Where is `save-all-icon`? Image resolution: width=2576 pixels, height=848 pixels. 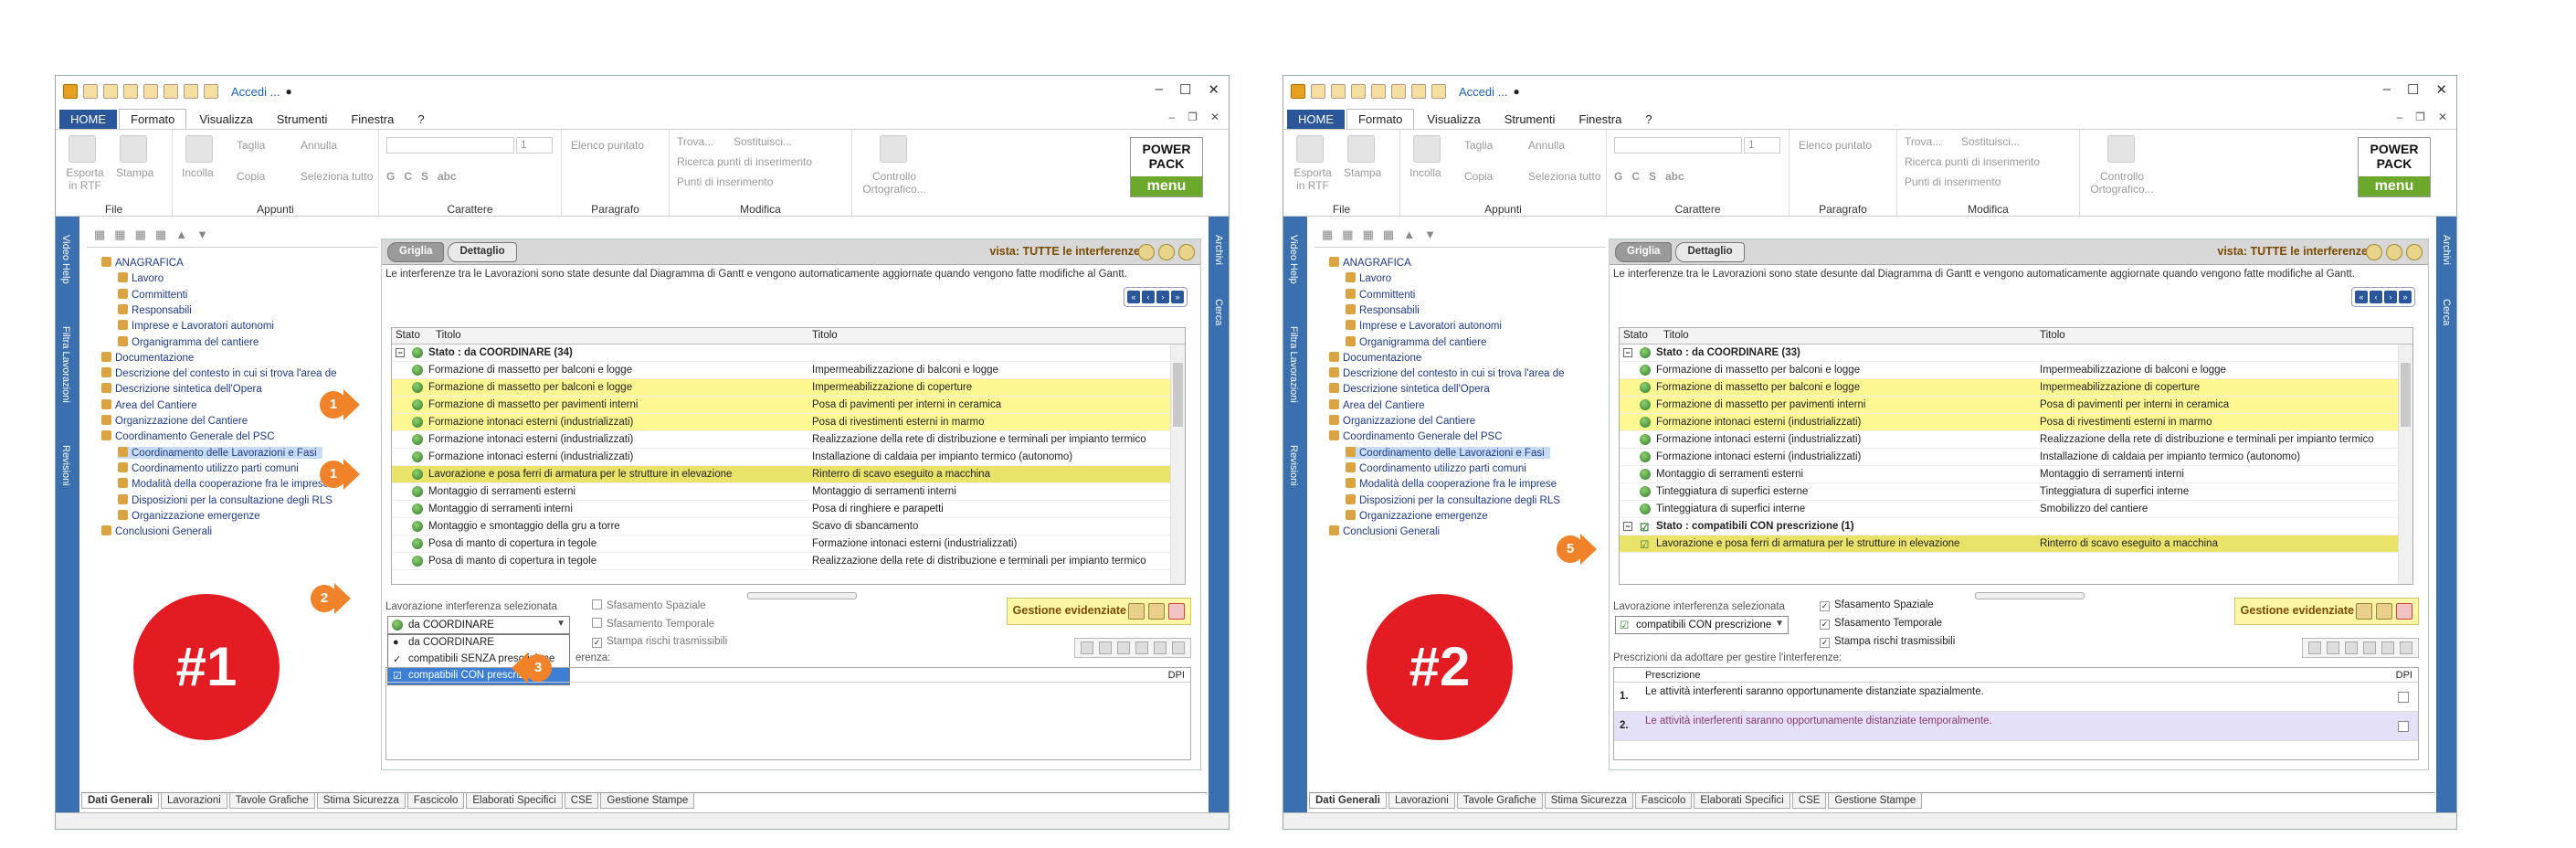 save-all-icon is located at coordinates (171, 92).